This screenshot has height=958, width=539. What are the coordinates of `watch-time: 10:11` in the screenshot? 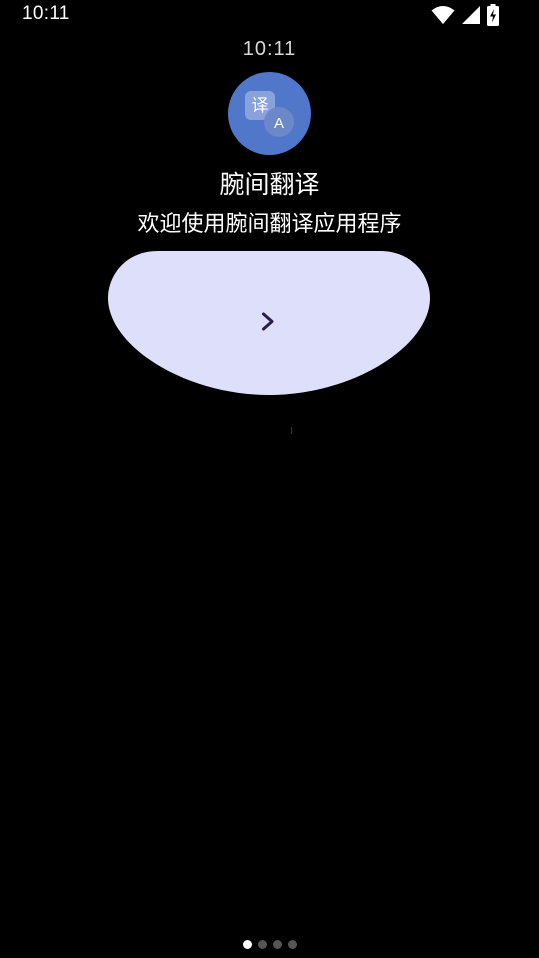 It's located at (269, 49).